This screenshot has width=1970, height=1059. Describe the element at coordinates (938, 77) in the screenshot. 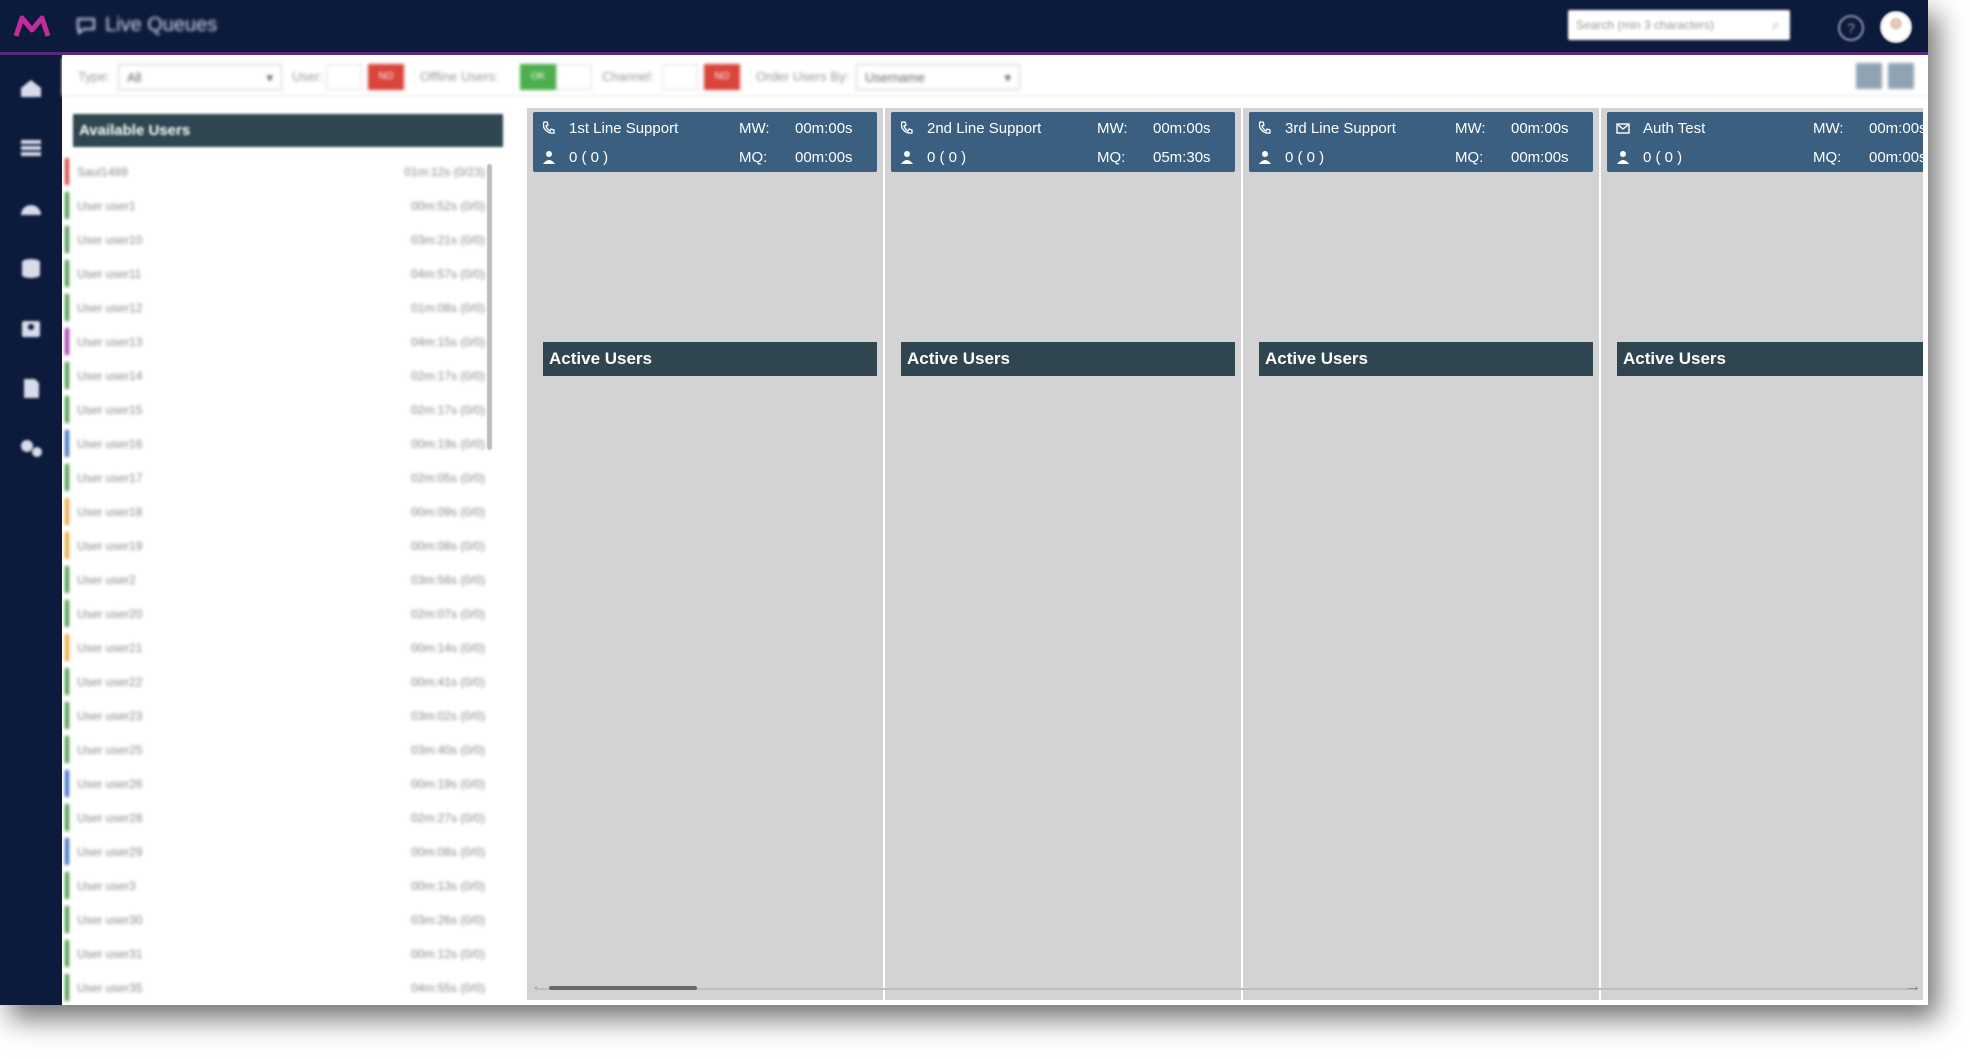

I see `order-users-select: Username ▾` at that location.